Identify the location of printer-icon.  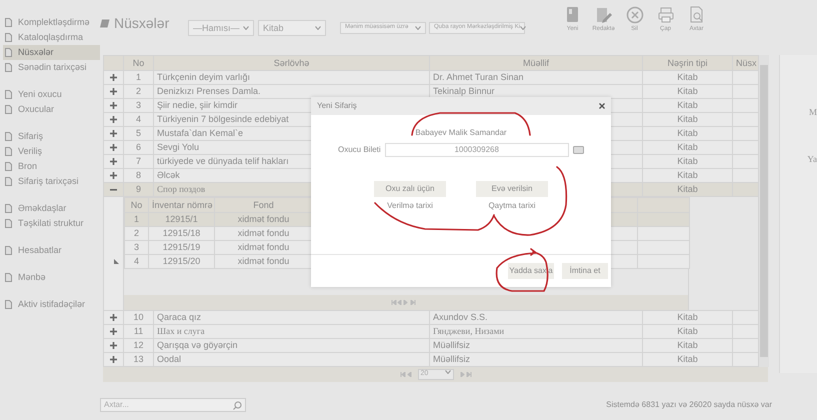
(665, 15).